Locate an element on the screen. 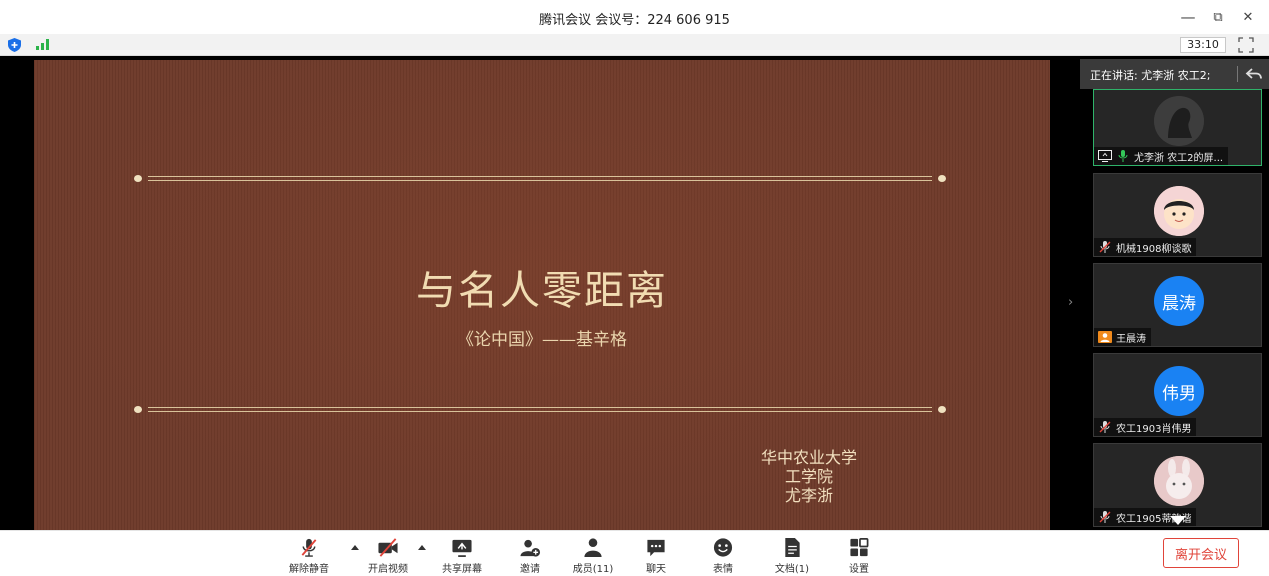 The height and width of the screenshot is (576, 1269). unmute-button: 解除静音 is located at coordinates (309, 556).